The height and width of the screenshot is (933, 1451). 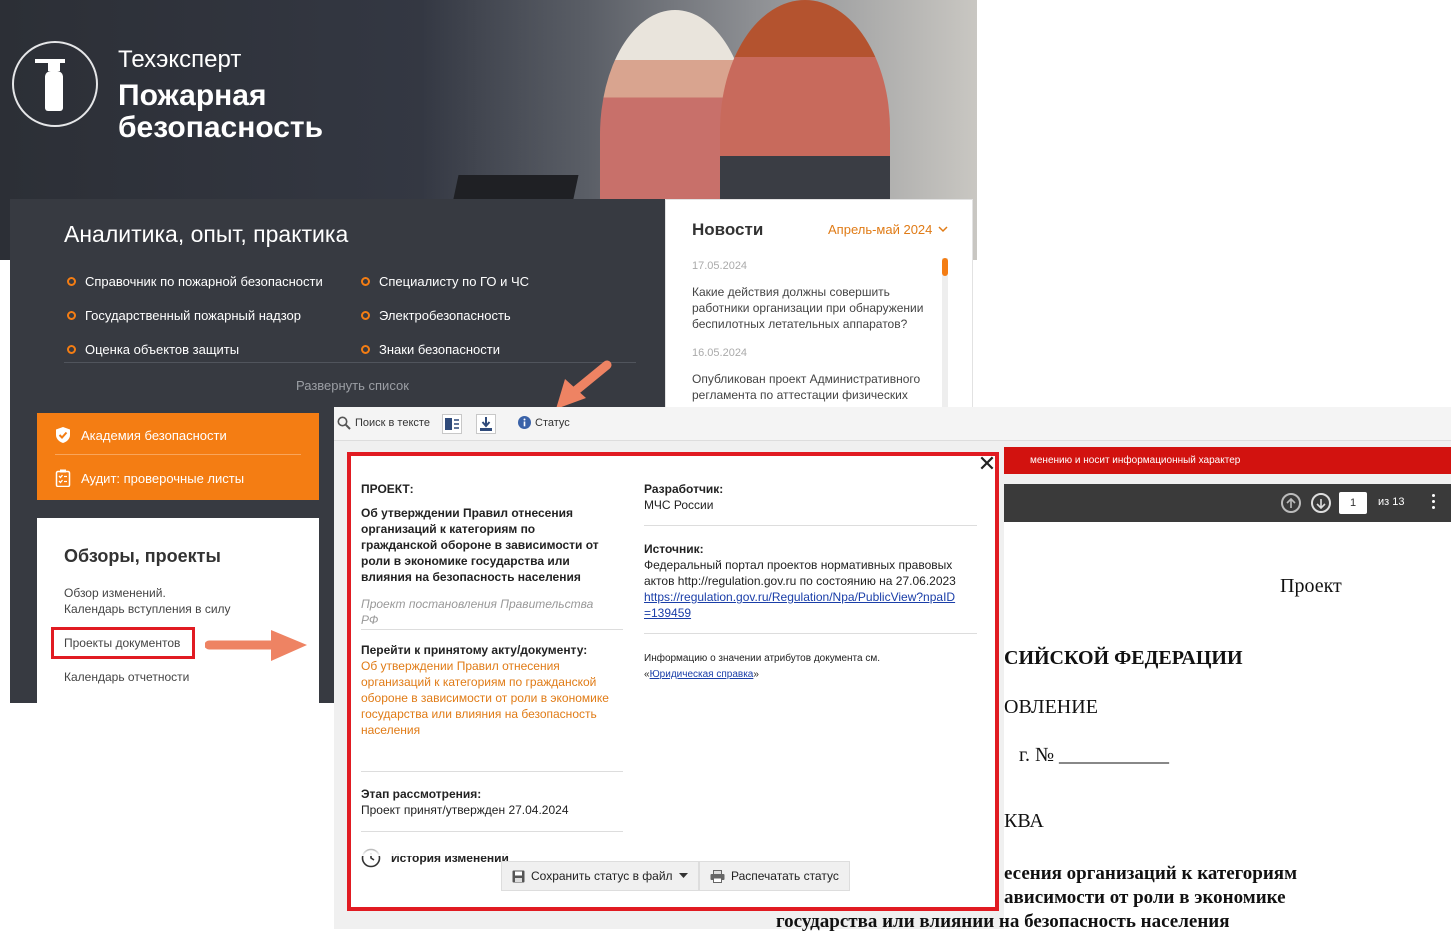 What do you see at coordinates (524, 422) in the screenshot?
I see `info-icon` at bounding box center [524, 422].